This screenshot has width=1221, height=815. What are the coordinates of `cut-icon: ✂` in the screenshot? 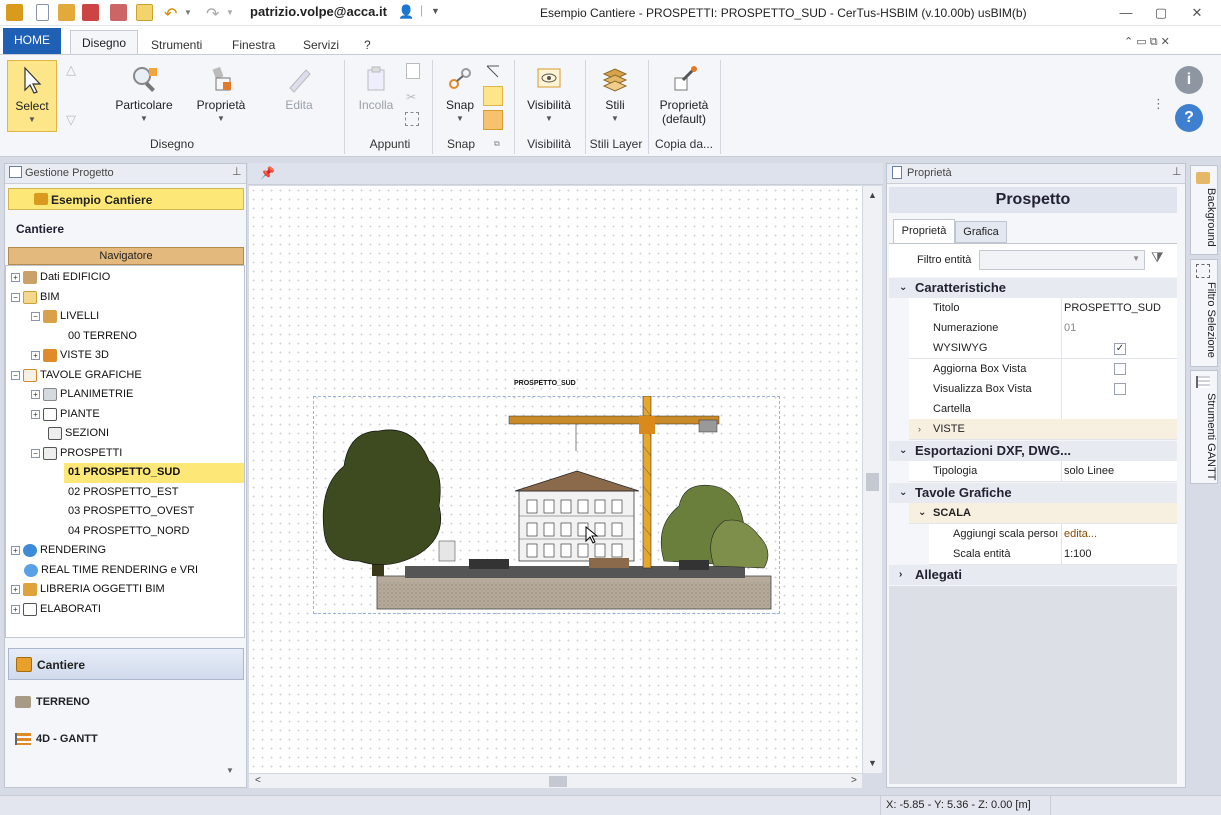 It's located at (411, 97).